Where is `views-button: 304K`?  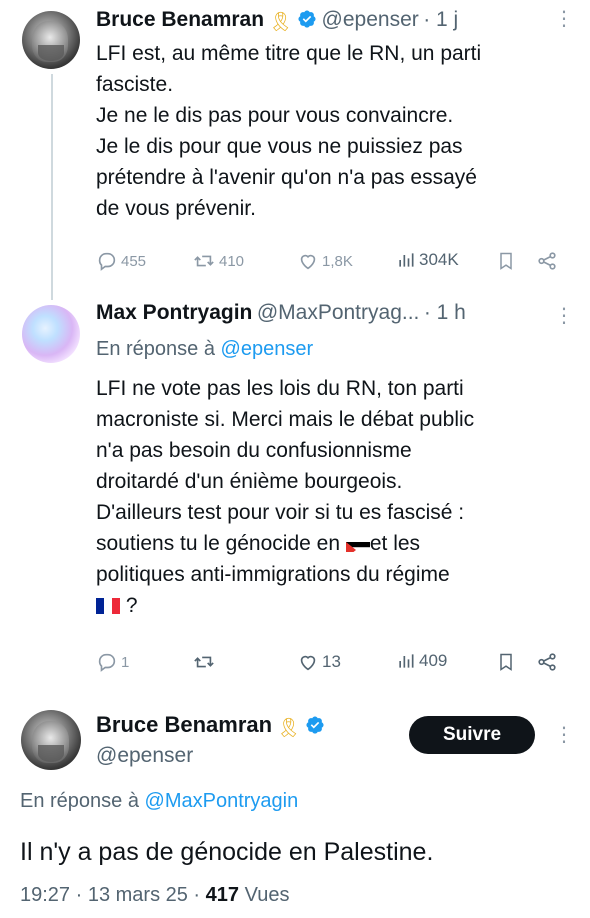 views-button: 304K is located at coordinates (427, 260).